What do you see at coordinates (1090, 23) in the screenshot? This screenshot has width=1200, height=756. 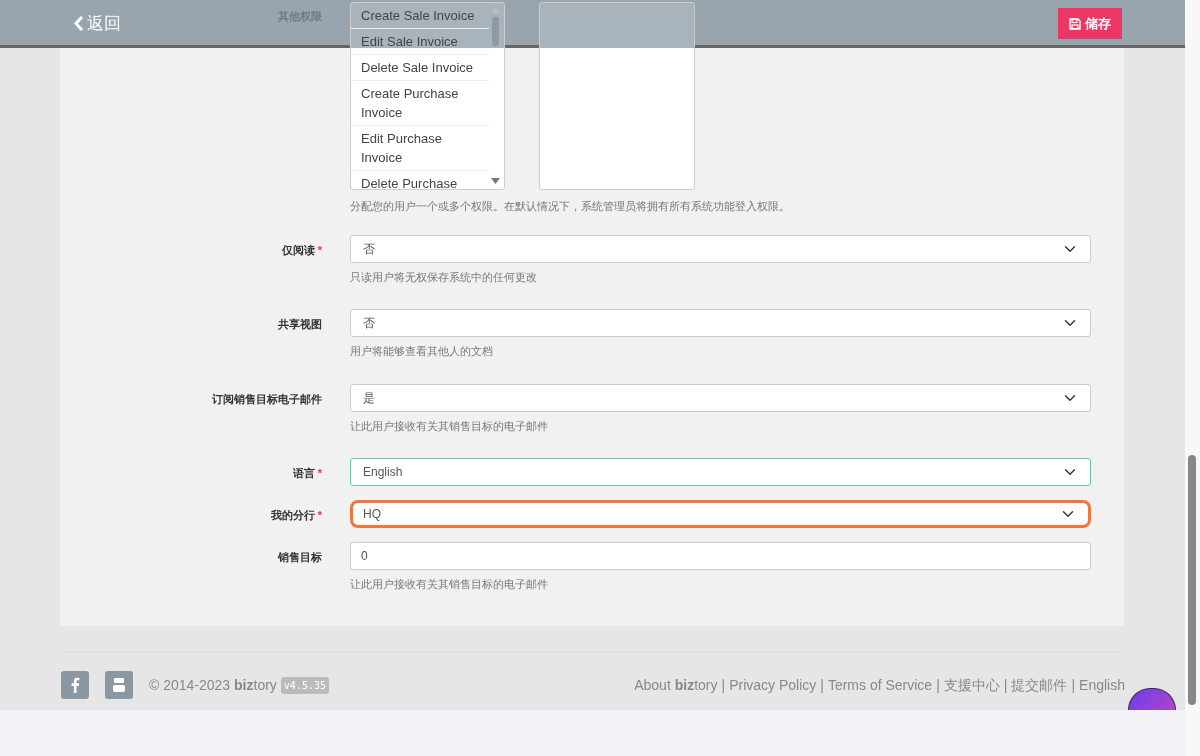 I see `save-button: 储存` at bounding box center [1090, 23].